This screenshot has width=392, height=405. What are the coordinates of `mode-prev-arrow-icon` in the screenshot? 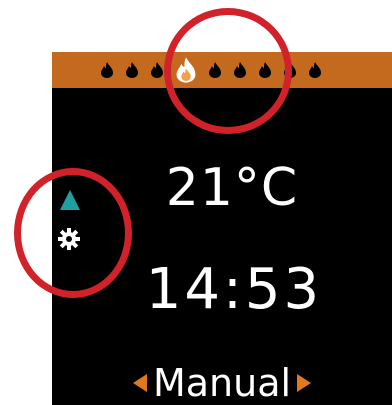 It's located at (139, 383).